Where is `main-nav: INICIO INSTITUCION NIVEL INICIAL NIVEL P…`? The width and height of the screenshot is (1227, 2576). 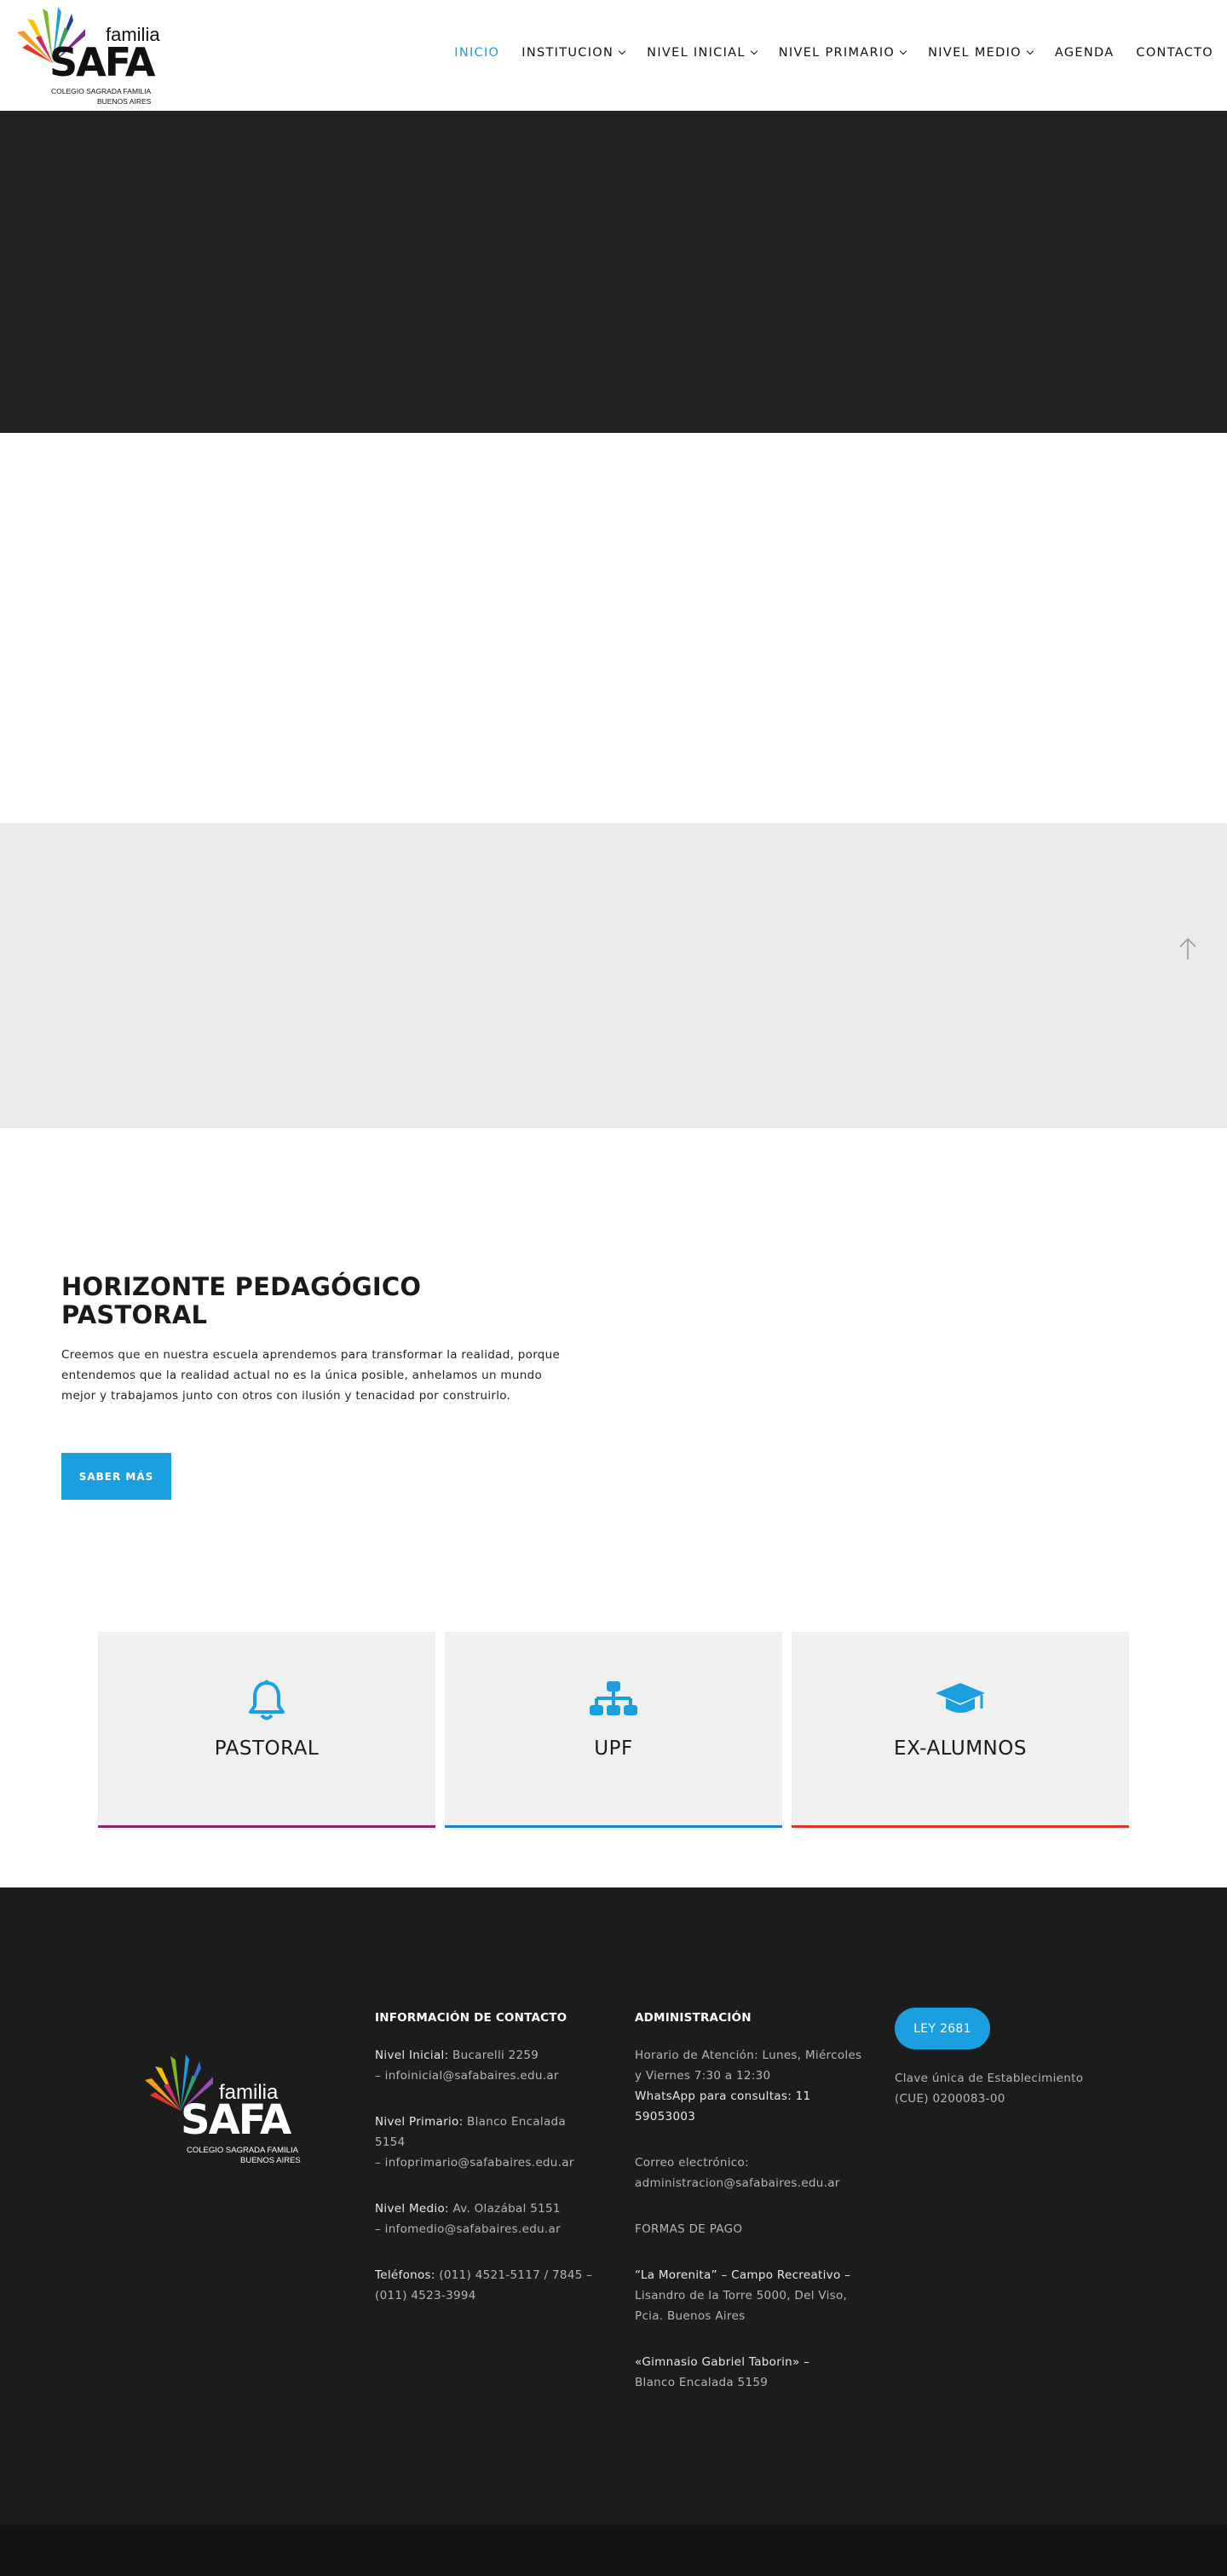 main-nav: INICIO INSTITUCION NIVEL INICIAL NIVEL P… is located at coordinates (822, 53).